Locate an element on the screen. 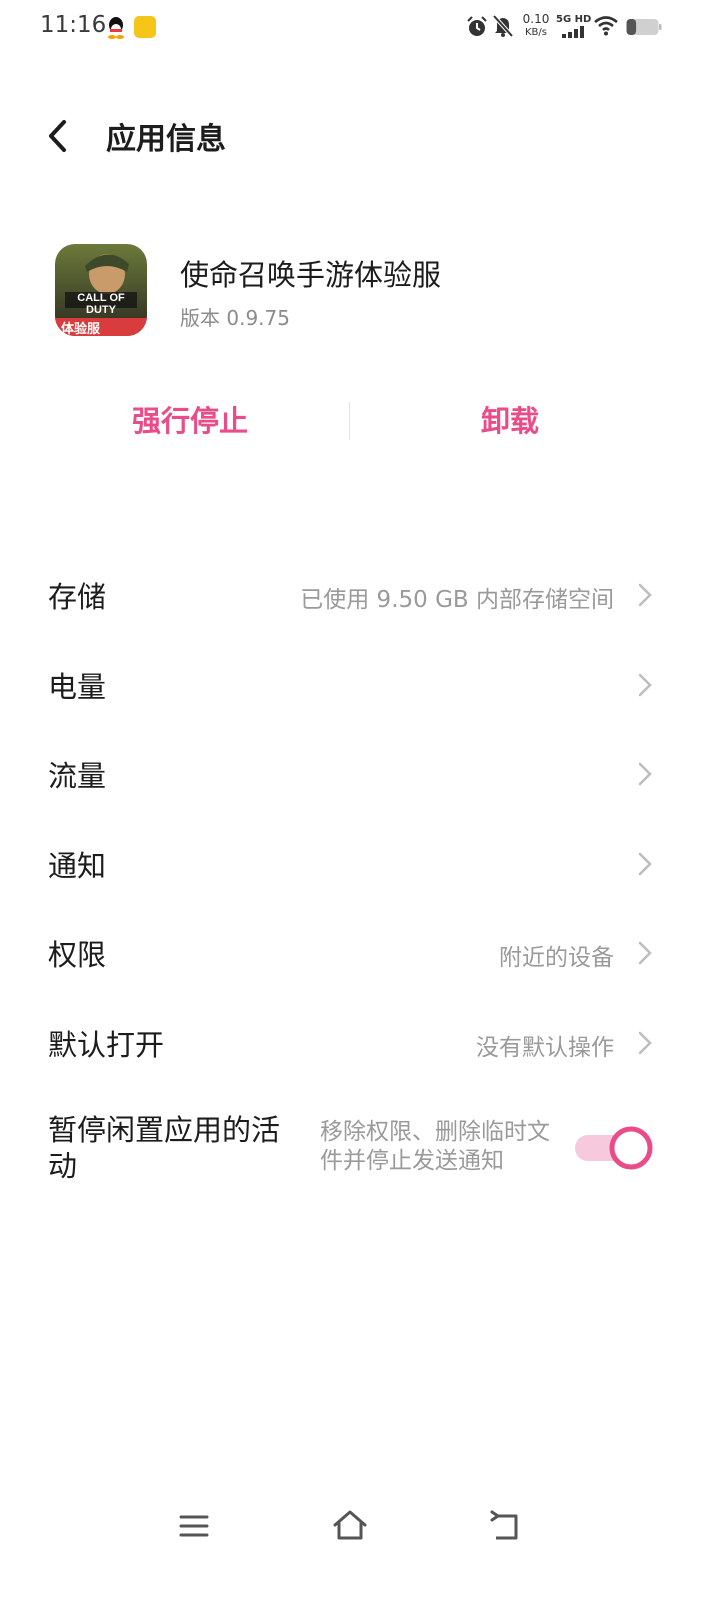  force-stop-button: 强行停止 is located at coordinates (190, 421).